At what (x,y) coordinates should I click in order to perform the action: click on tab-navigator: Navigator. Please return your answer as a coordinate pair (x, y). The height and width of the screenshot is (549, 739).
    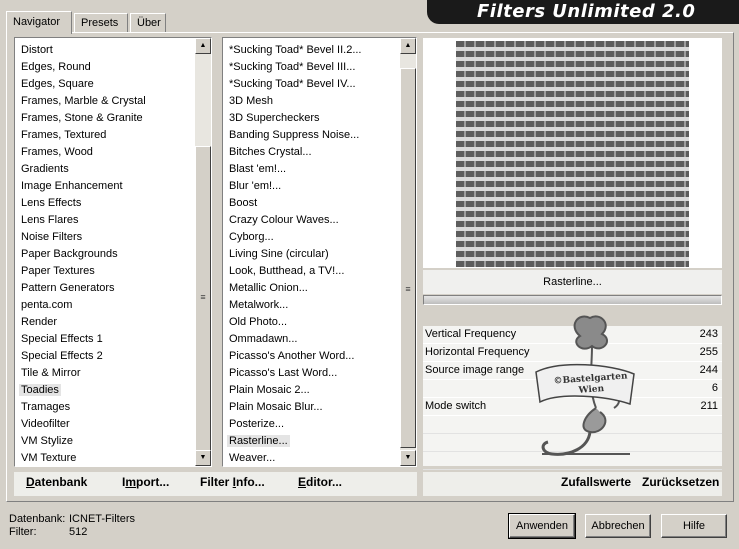
    Looking at the image, I should click on (39, 22).